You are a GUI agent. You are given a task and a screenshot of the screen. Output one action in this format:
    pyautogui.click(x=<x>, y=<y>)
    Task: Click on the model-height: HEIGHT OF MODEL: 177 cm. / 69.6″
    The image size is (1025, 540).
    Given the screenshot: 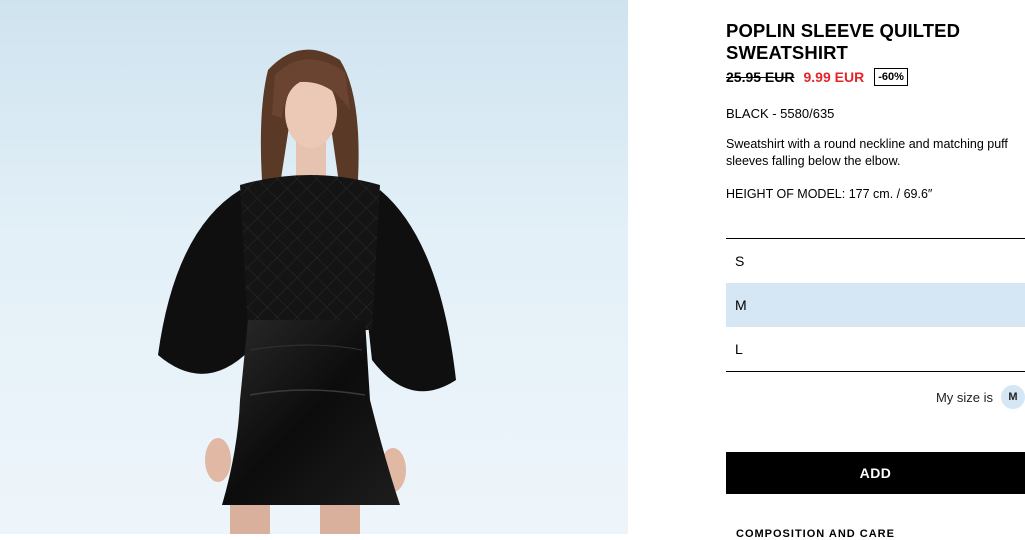 What is the action you would take?
    pyautogui.click(x=829, y=194)
    